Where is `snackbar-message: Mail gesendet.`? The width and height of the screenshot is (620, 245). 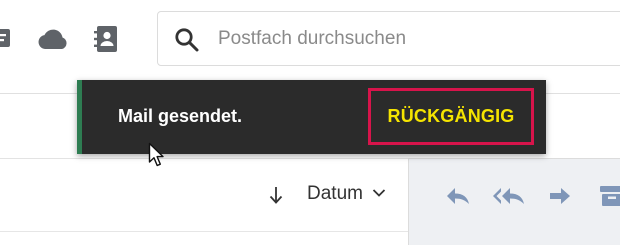 snackbar-message: Mail gesendet. is located at coordinates (180, 116).